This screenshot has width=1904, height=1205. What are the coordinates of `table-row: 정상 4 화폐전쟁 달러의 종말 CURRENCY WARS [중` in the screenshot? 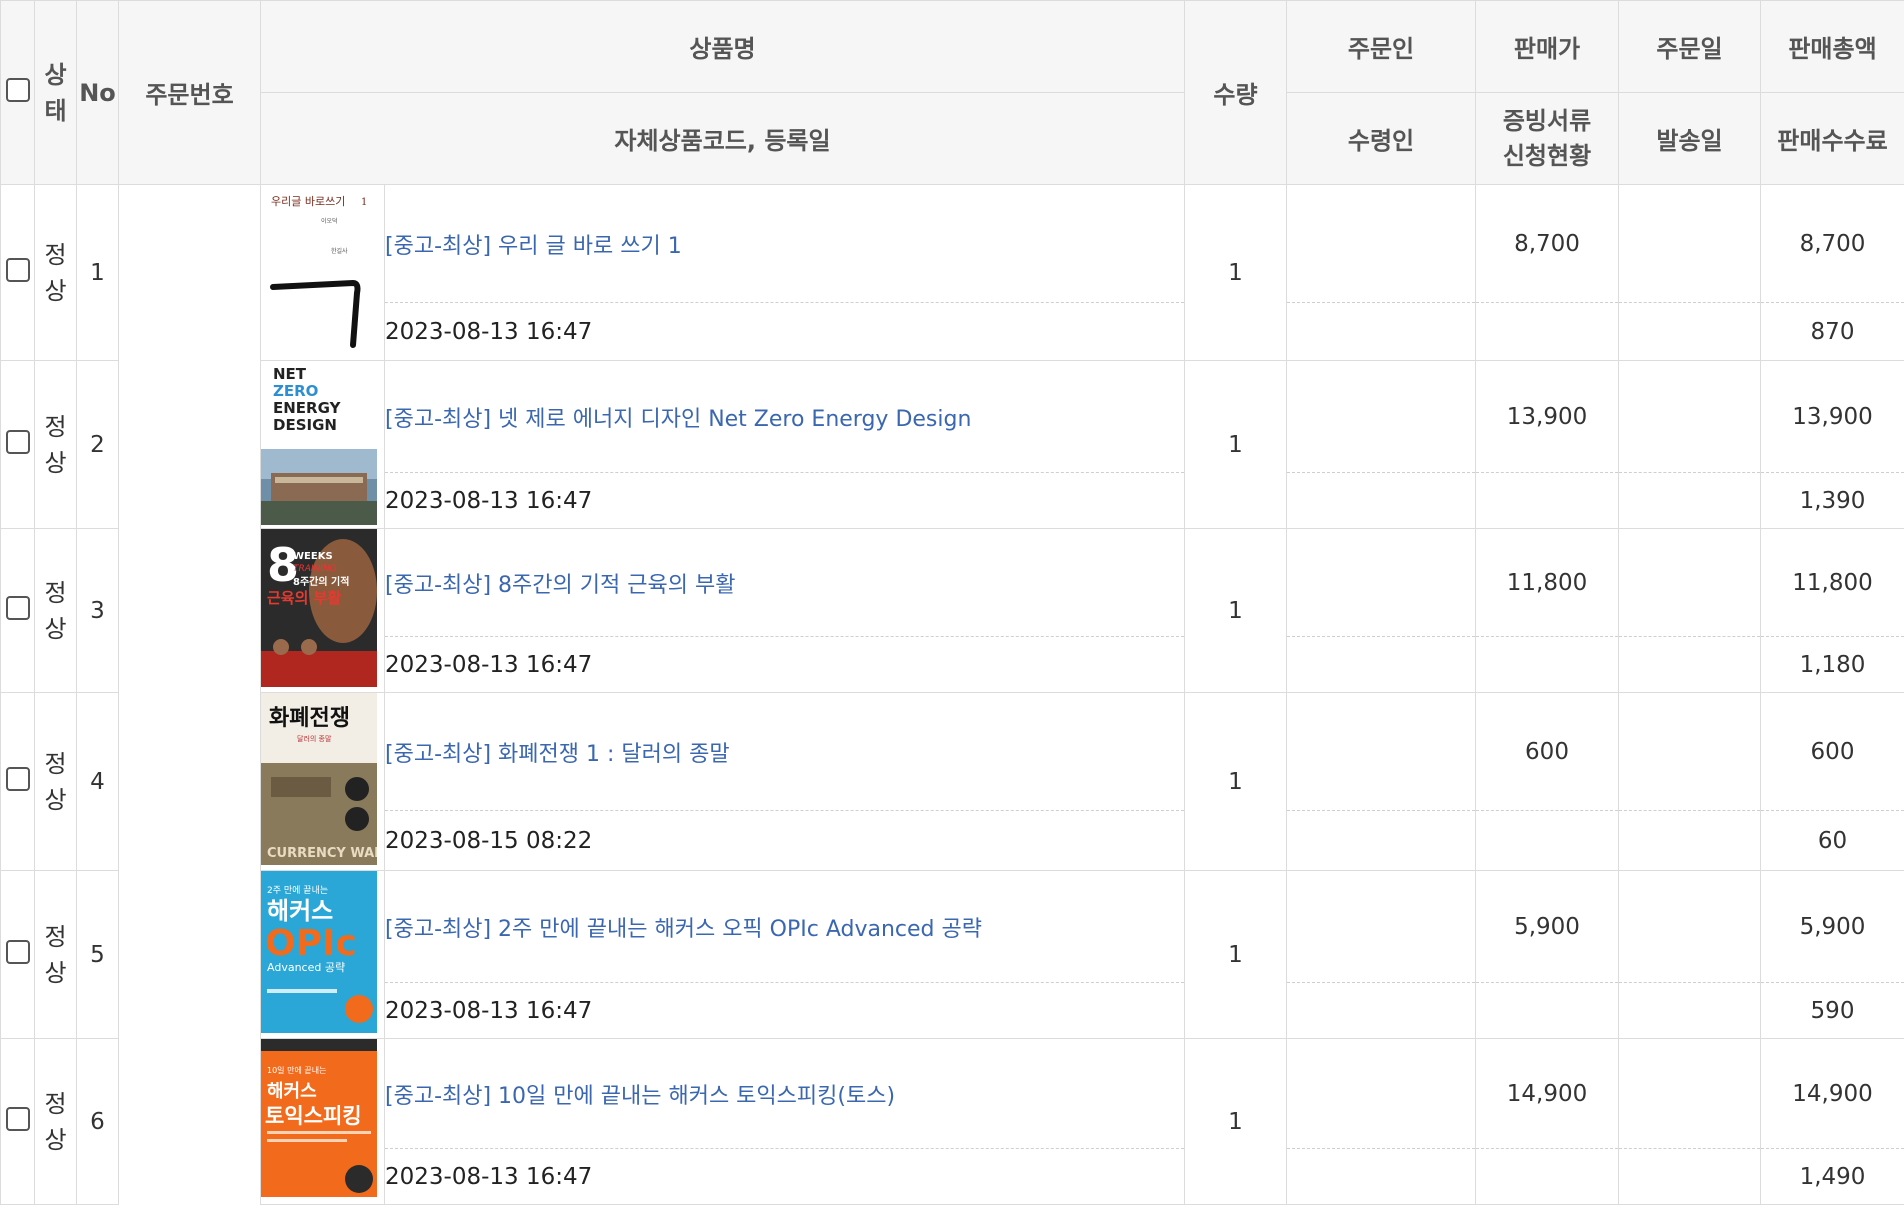 It's located at (952, 752).